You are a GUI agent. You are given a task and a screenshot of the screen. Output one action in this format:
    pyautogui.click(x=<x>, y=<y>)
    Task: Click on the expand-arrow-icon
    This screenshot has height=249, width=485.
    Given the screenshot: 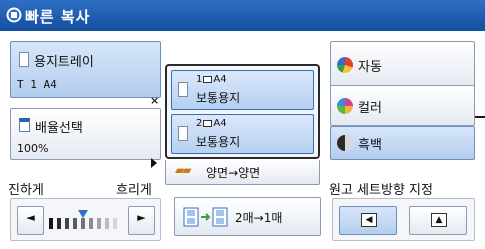 What is the action you would take?
    pyautogui.click(x=154, y=163)
    